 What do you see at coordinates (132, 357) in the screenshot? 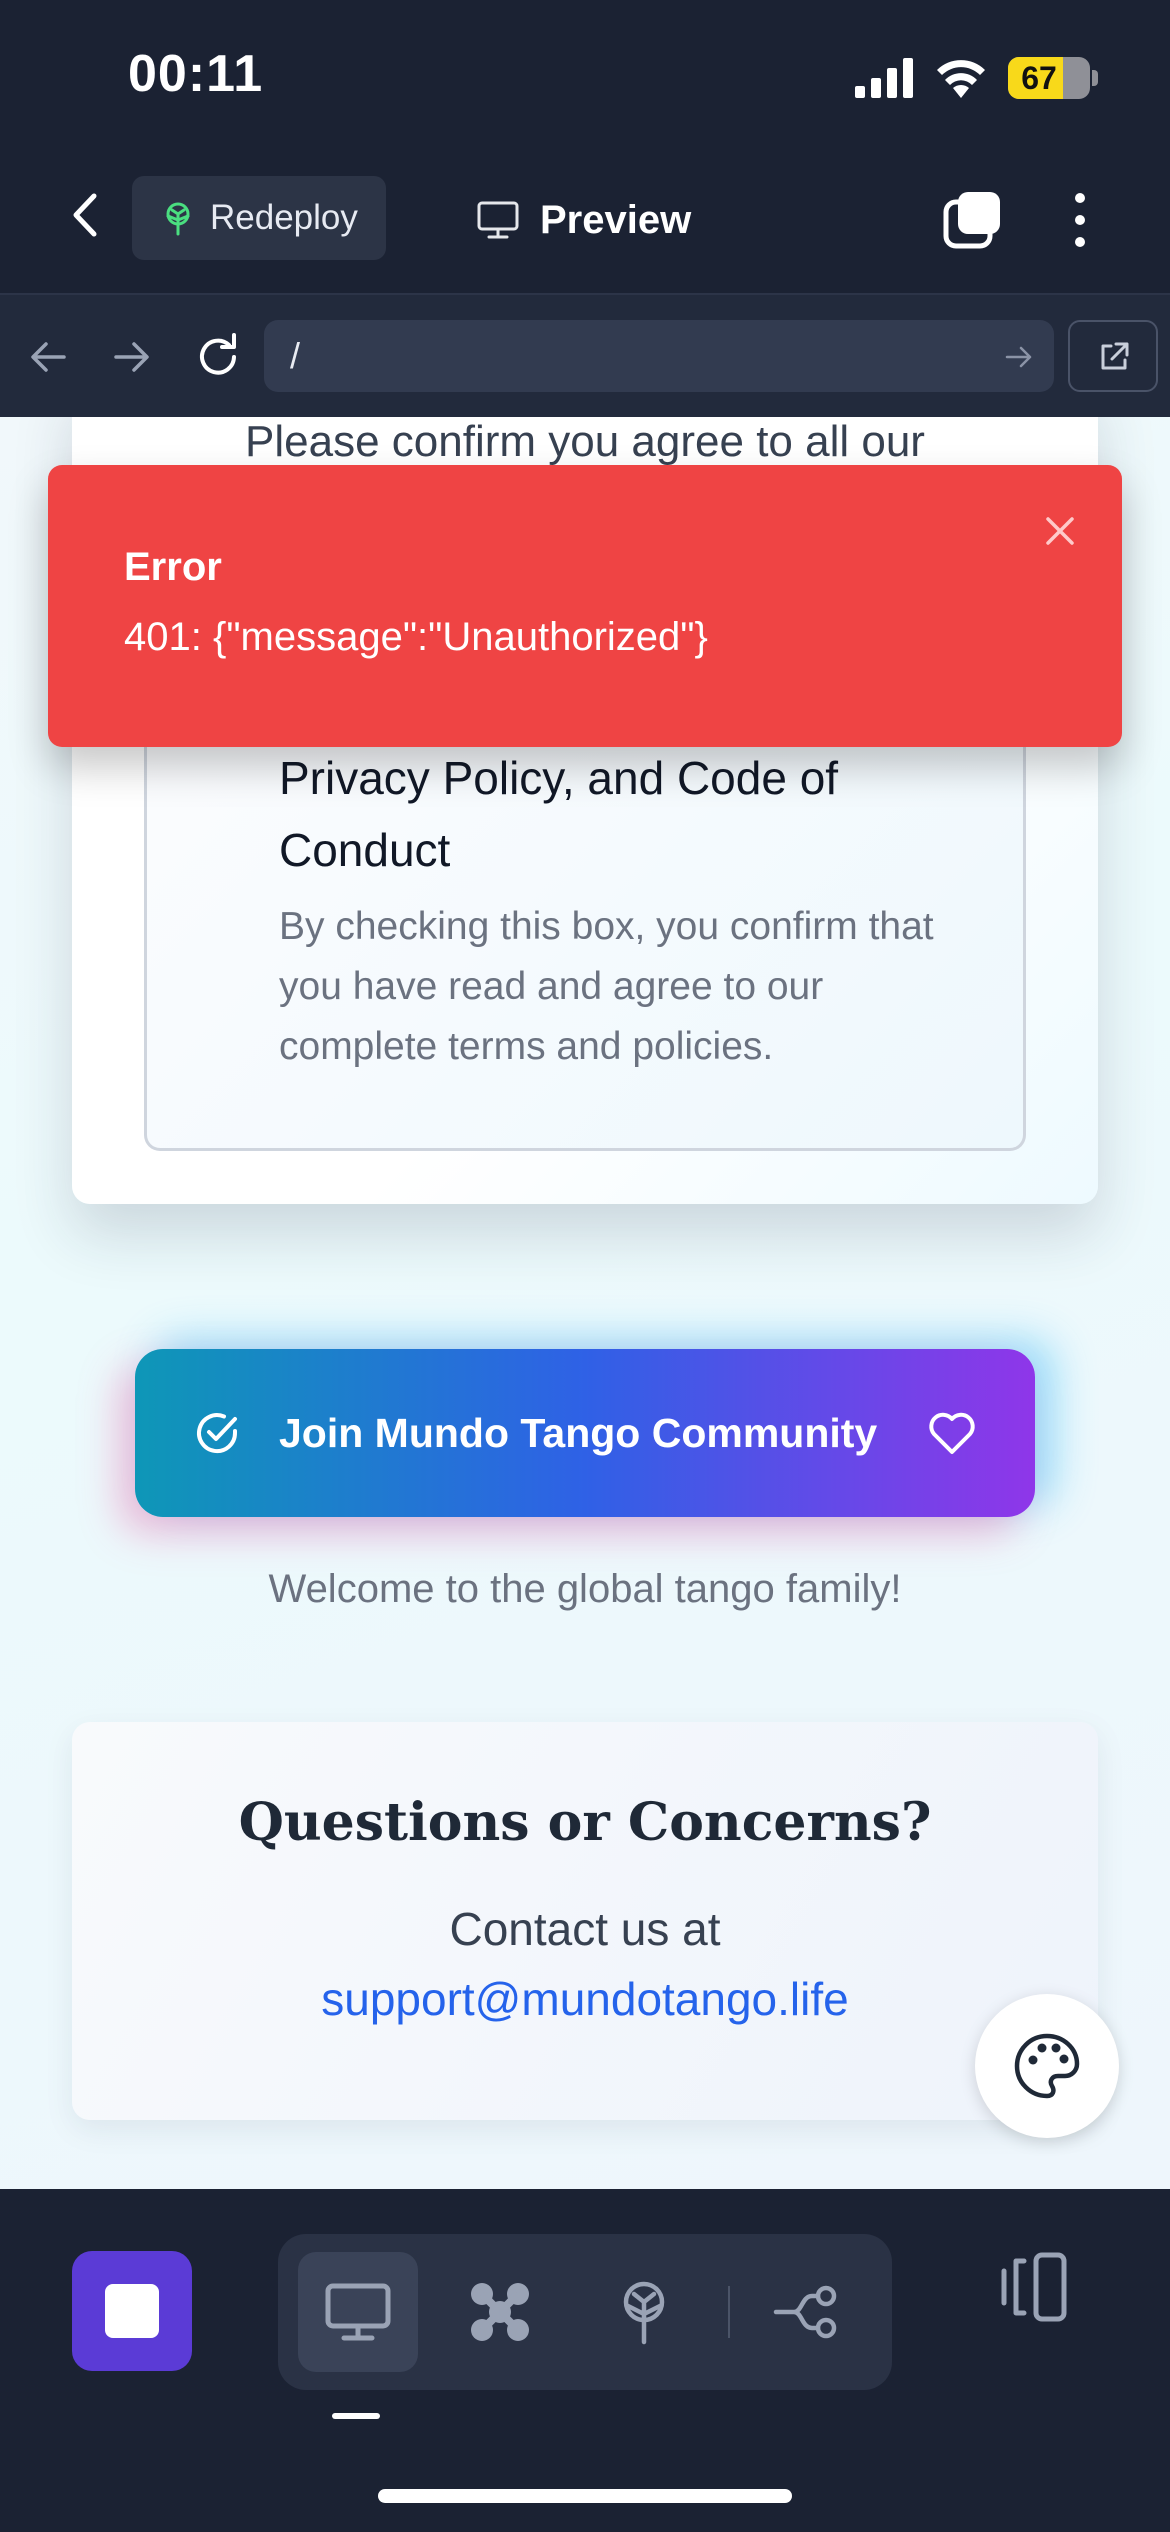
I see `browser-forward-icon` at bounding box center [132, 357].